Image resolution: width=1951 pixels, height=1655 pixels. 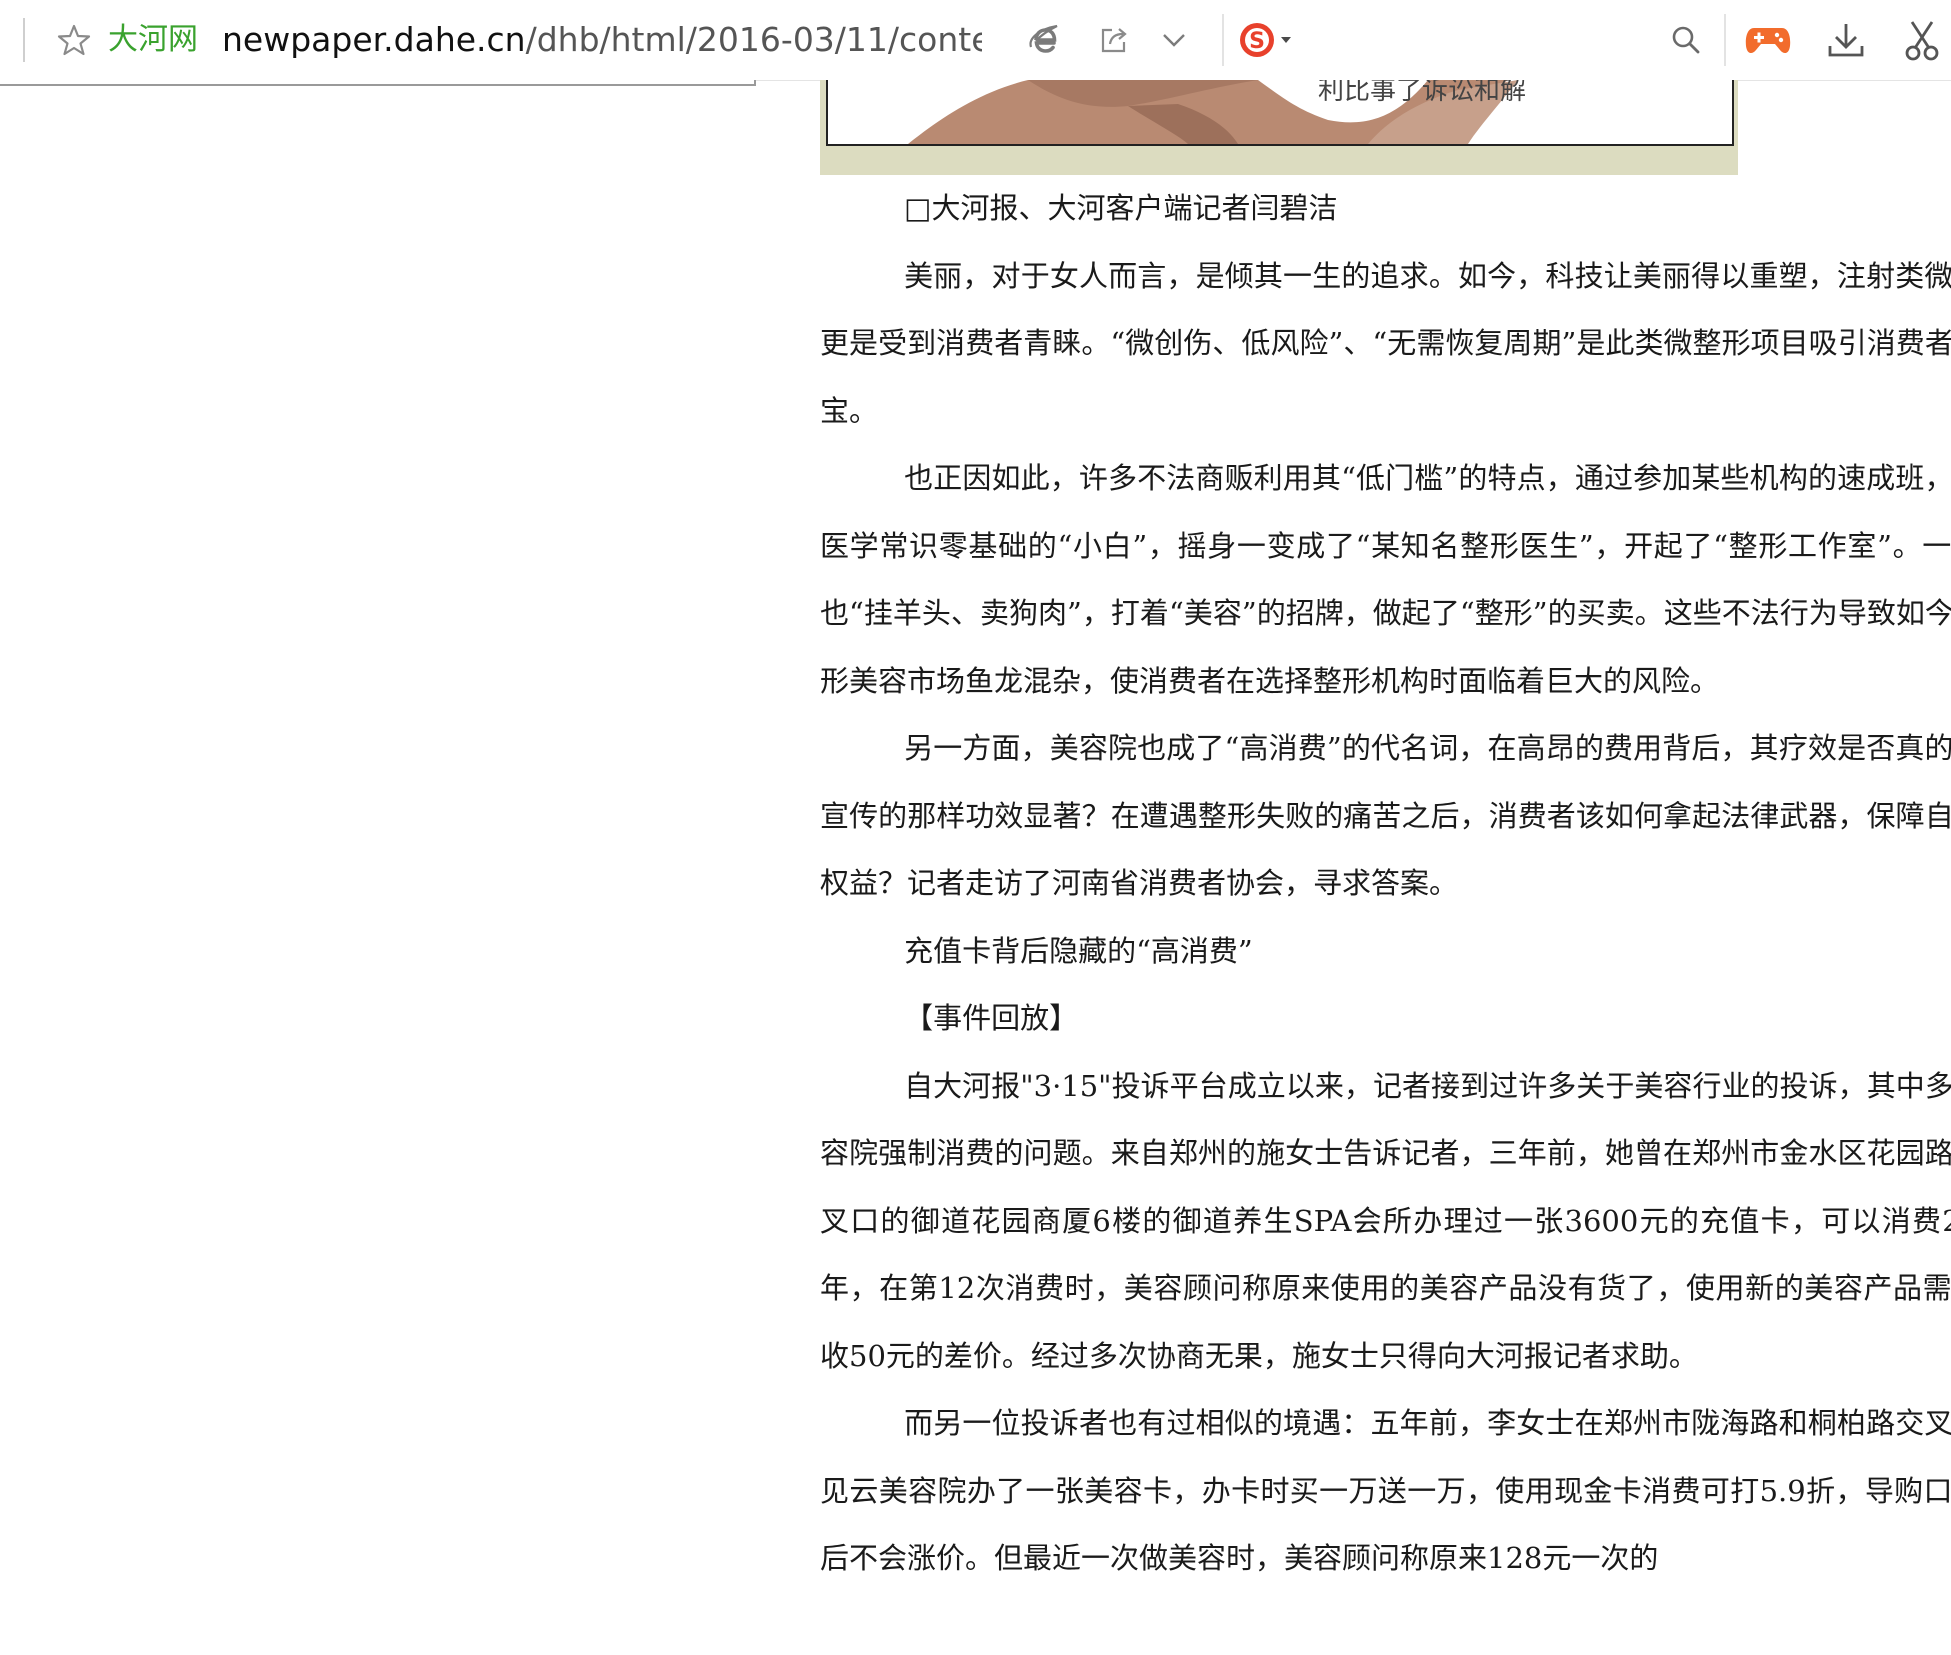 What do you see at coordinates (1768, 40) in the screenshot?
I see `gamepad-icon` at bounding box center [1768, 40].